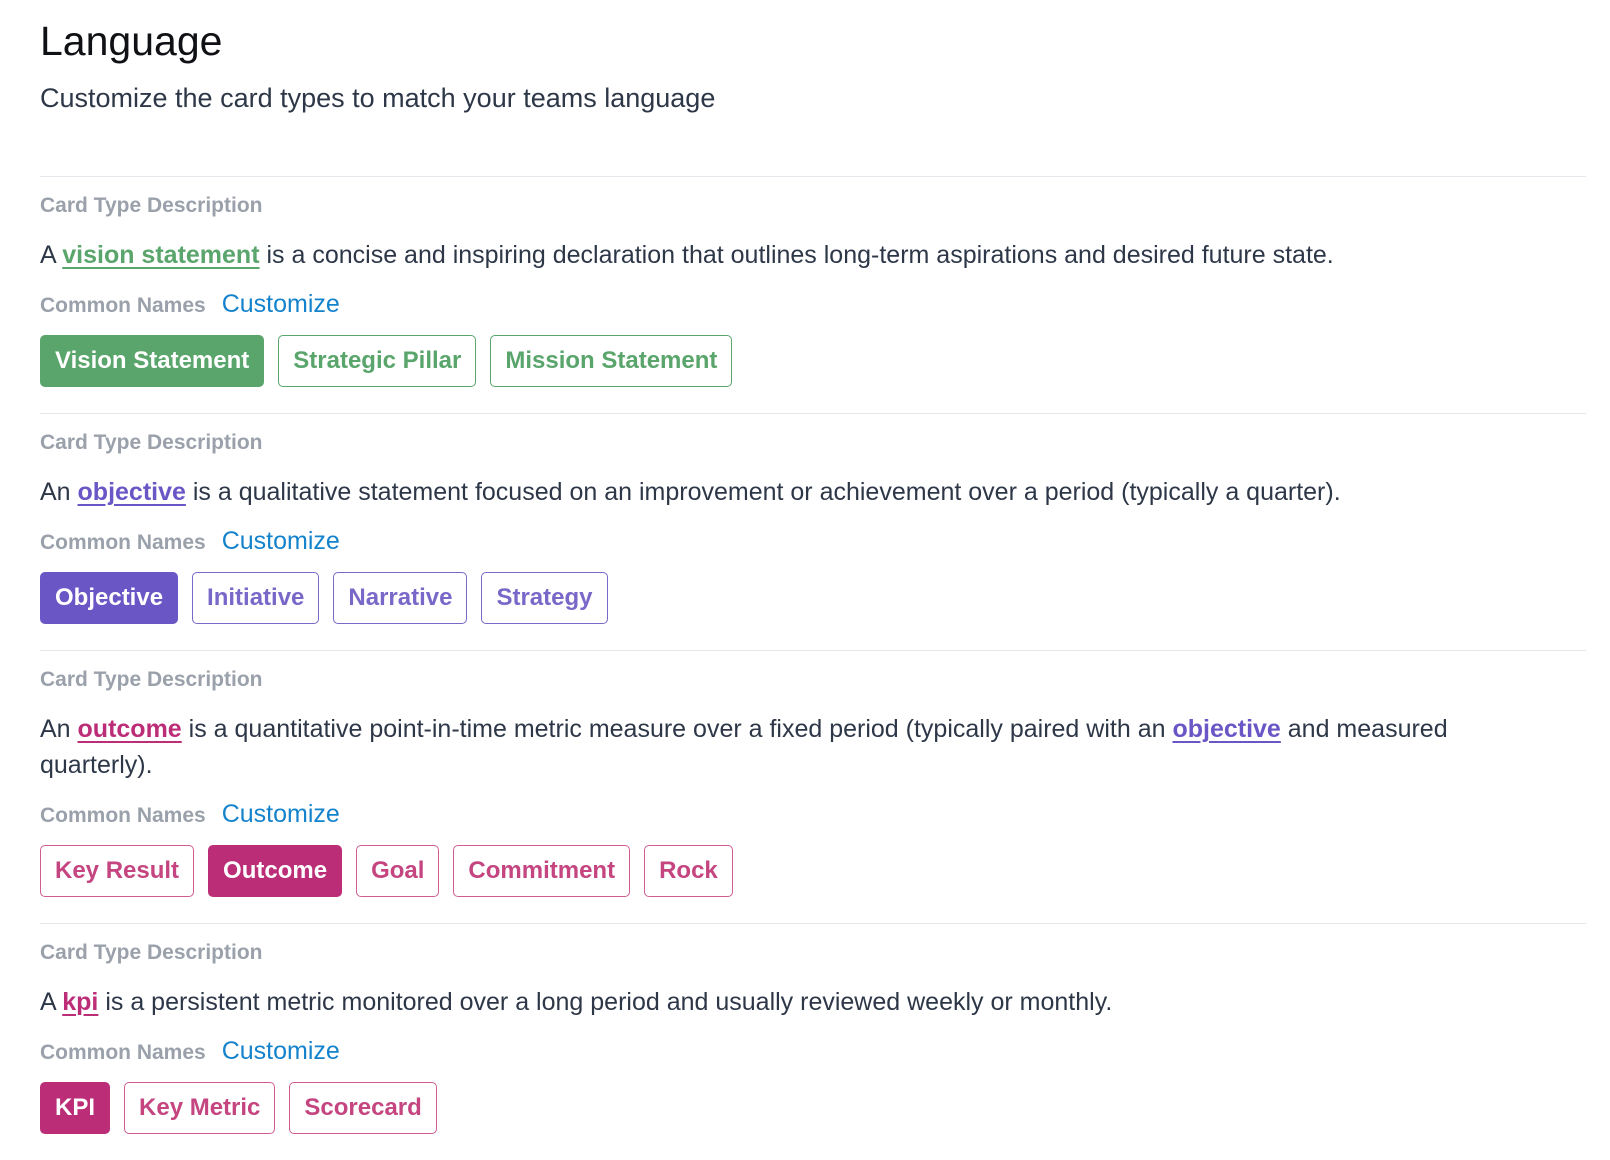  I want to click on term-link-outcome: outcome, so click(130, 729).